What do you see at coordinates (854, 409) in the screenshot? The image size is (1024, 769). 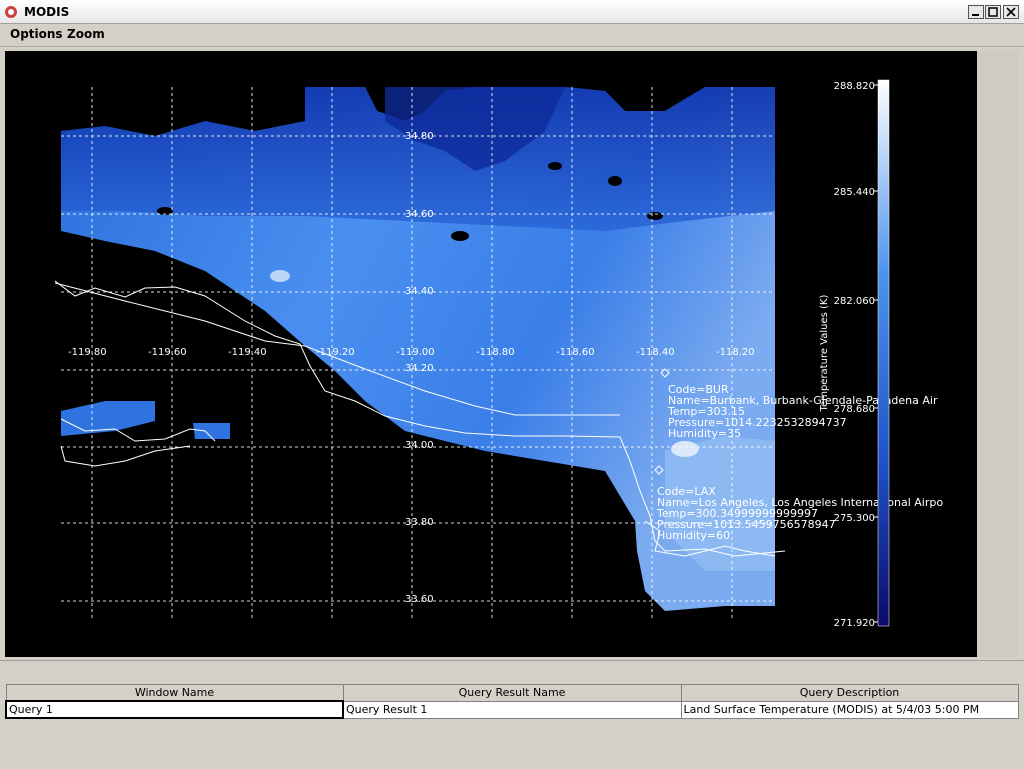 I see `colorbar-tick: 278.680` at bounding box center [854, 409].